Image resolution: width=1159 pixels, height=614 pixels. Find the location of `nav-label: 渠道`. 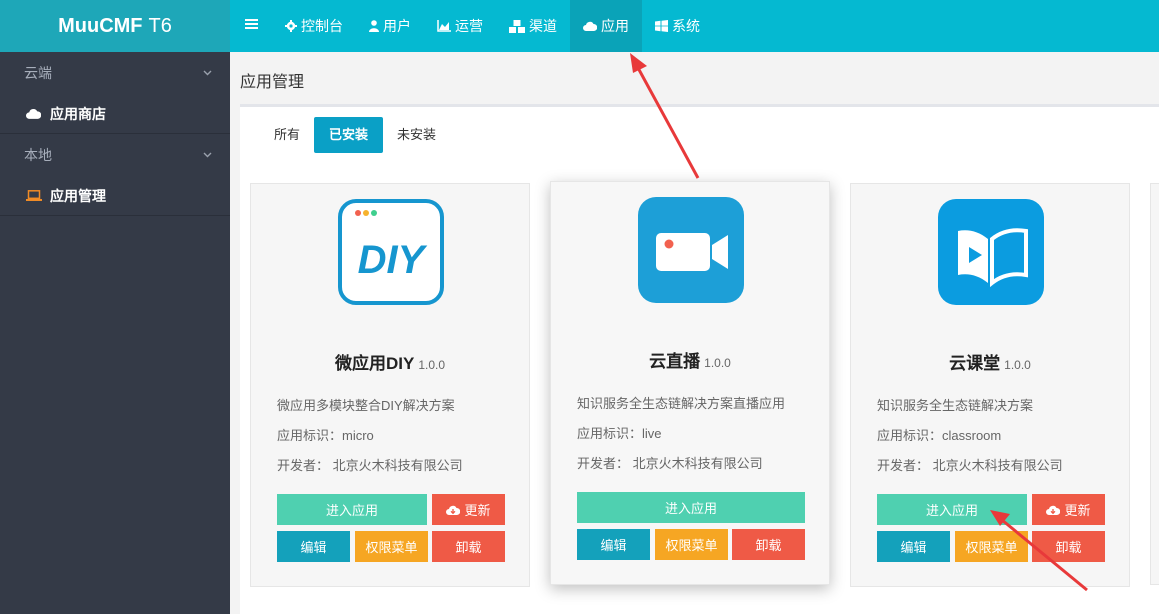

nav-label: 渠道 is located at coordinates (543, 26).